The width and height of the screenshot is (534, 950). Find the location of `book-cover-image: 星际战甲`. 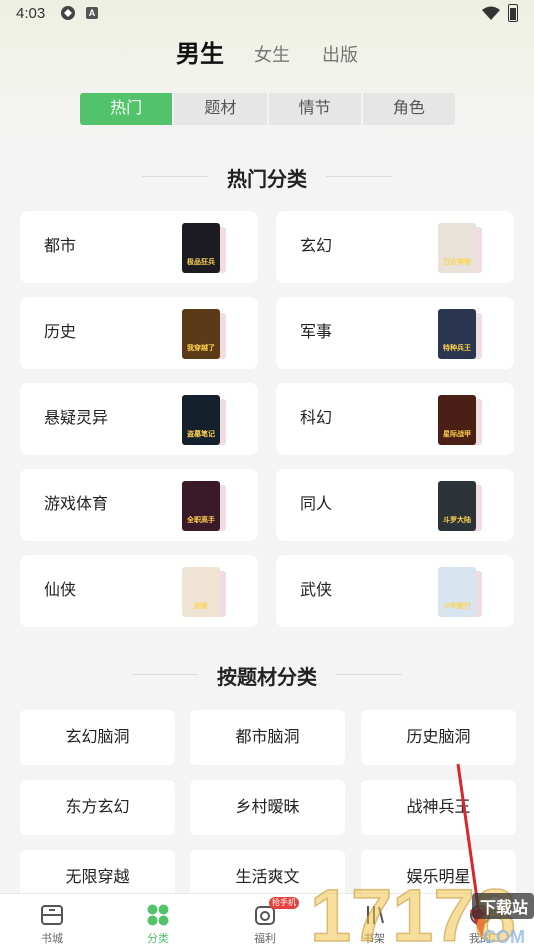

book-cover-image: 星际战甲 is located at coordinates (457, 420).